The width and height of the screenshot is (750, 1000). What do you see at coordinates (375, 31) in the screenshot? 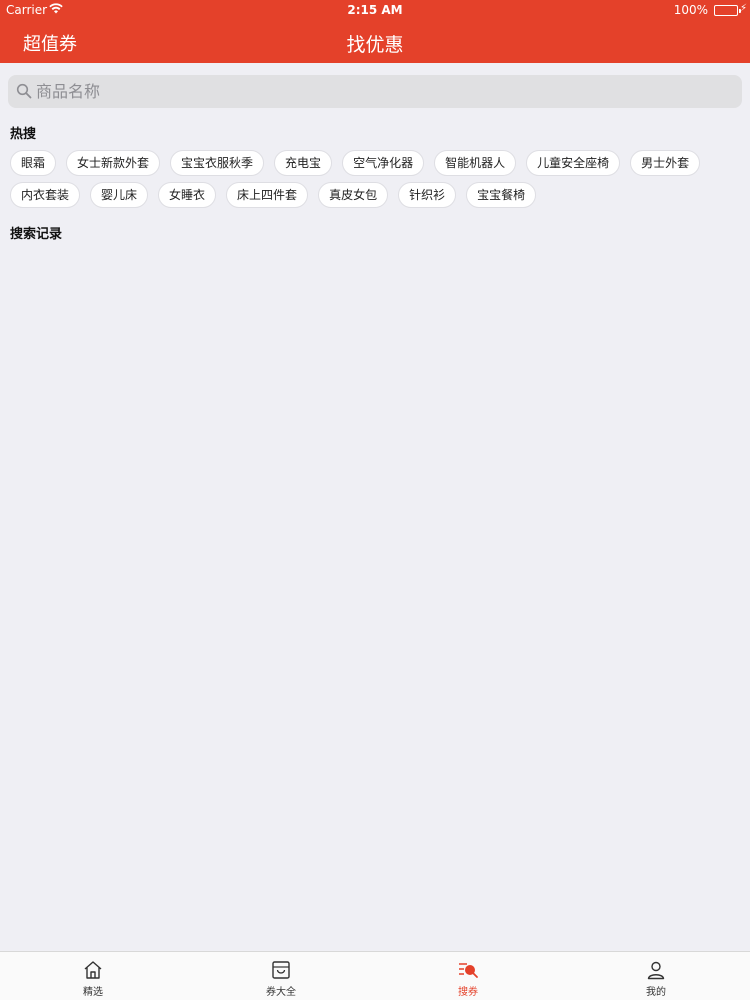
I see `header: Carrier 2:15 AM 100% ⚡ 超值券 找优惠` at bounding box center [375, 31].